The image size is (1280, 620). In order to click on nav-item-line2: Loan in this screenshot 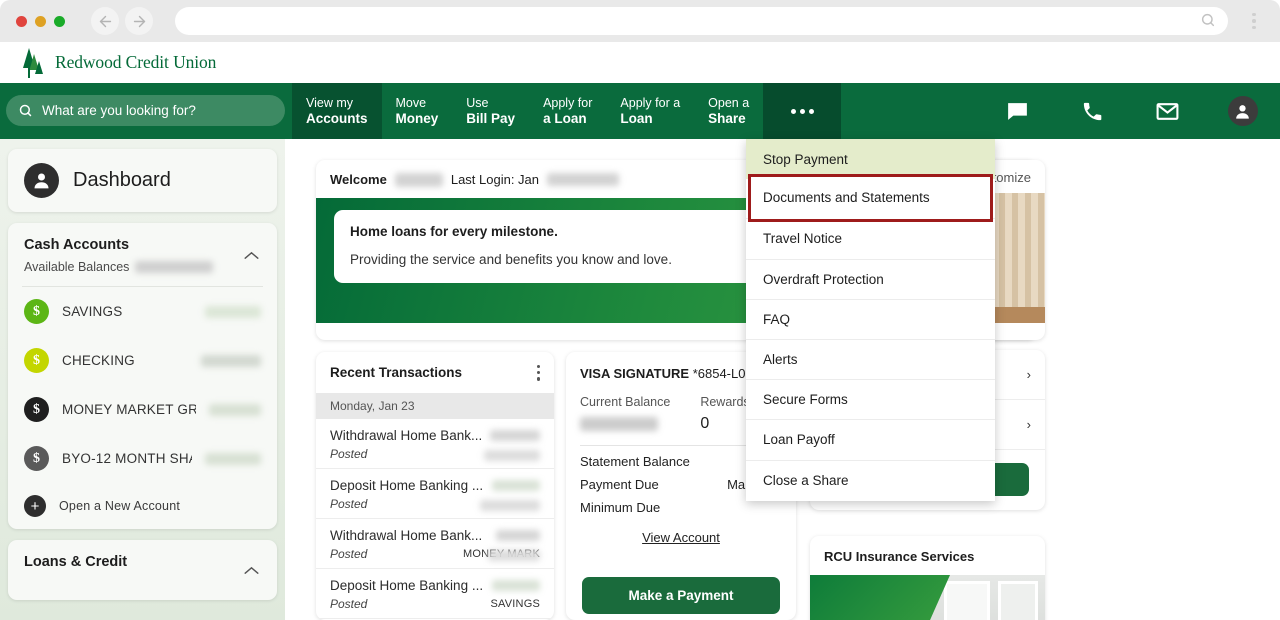, I will do `click(636, 118)`.